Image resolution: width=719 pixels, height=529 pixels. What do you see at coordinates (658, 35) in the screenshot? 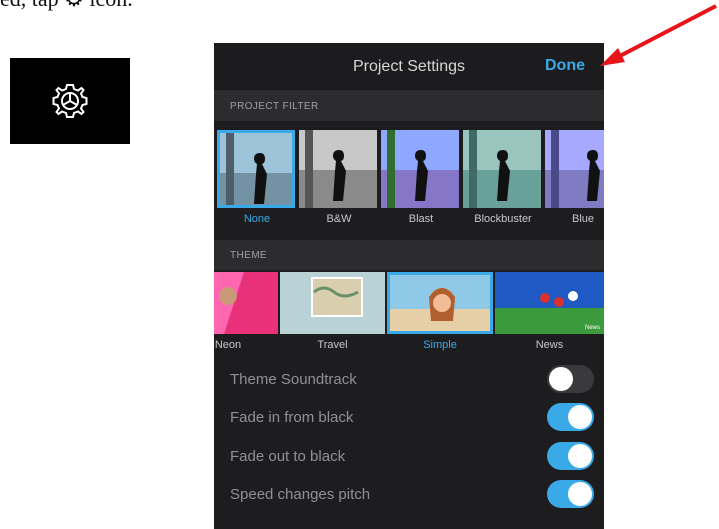
I see `red-arrow-icon` at bounding box center [658, 35].